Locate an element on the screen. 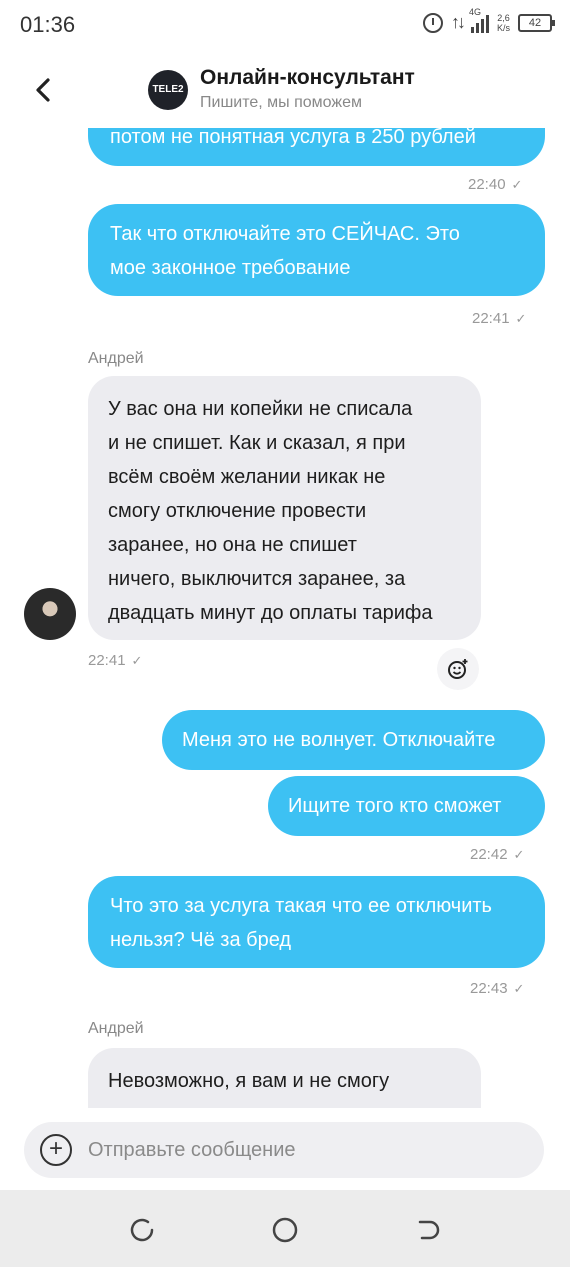  signal-icon: 4G is located at coordinates (479, 20).